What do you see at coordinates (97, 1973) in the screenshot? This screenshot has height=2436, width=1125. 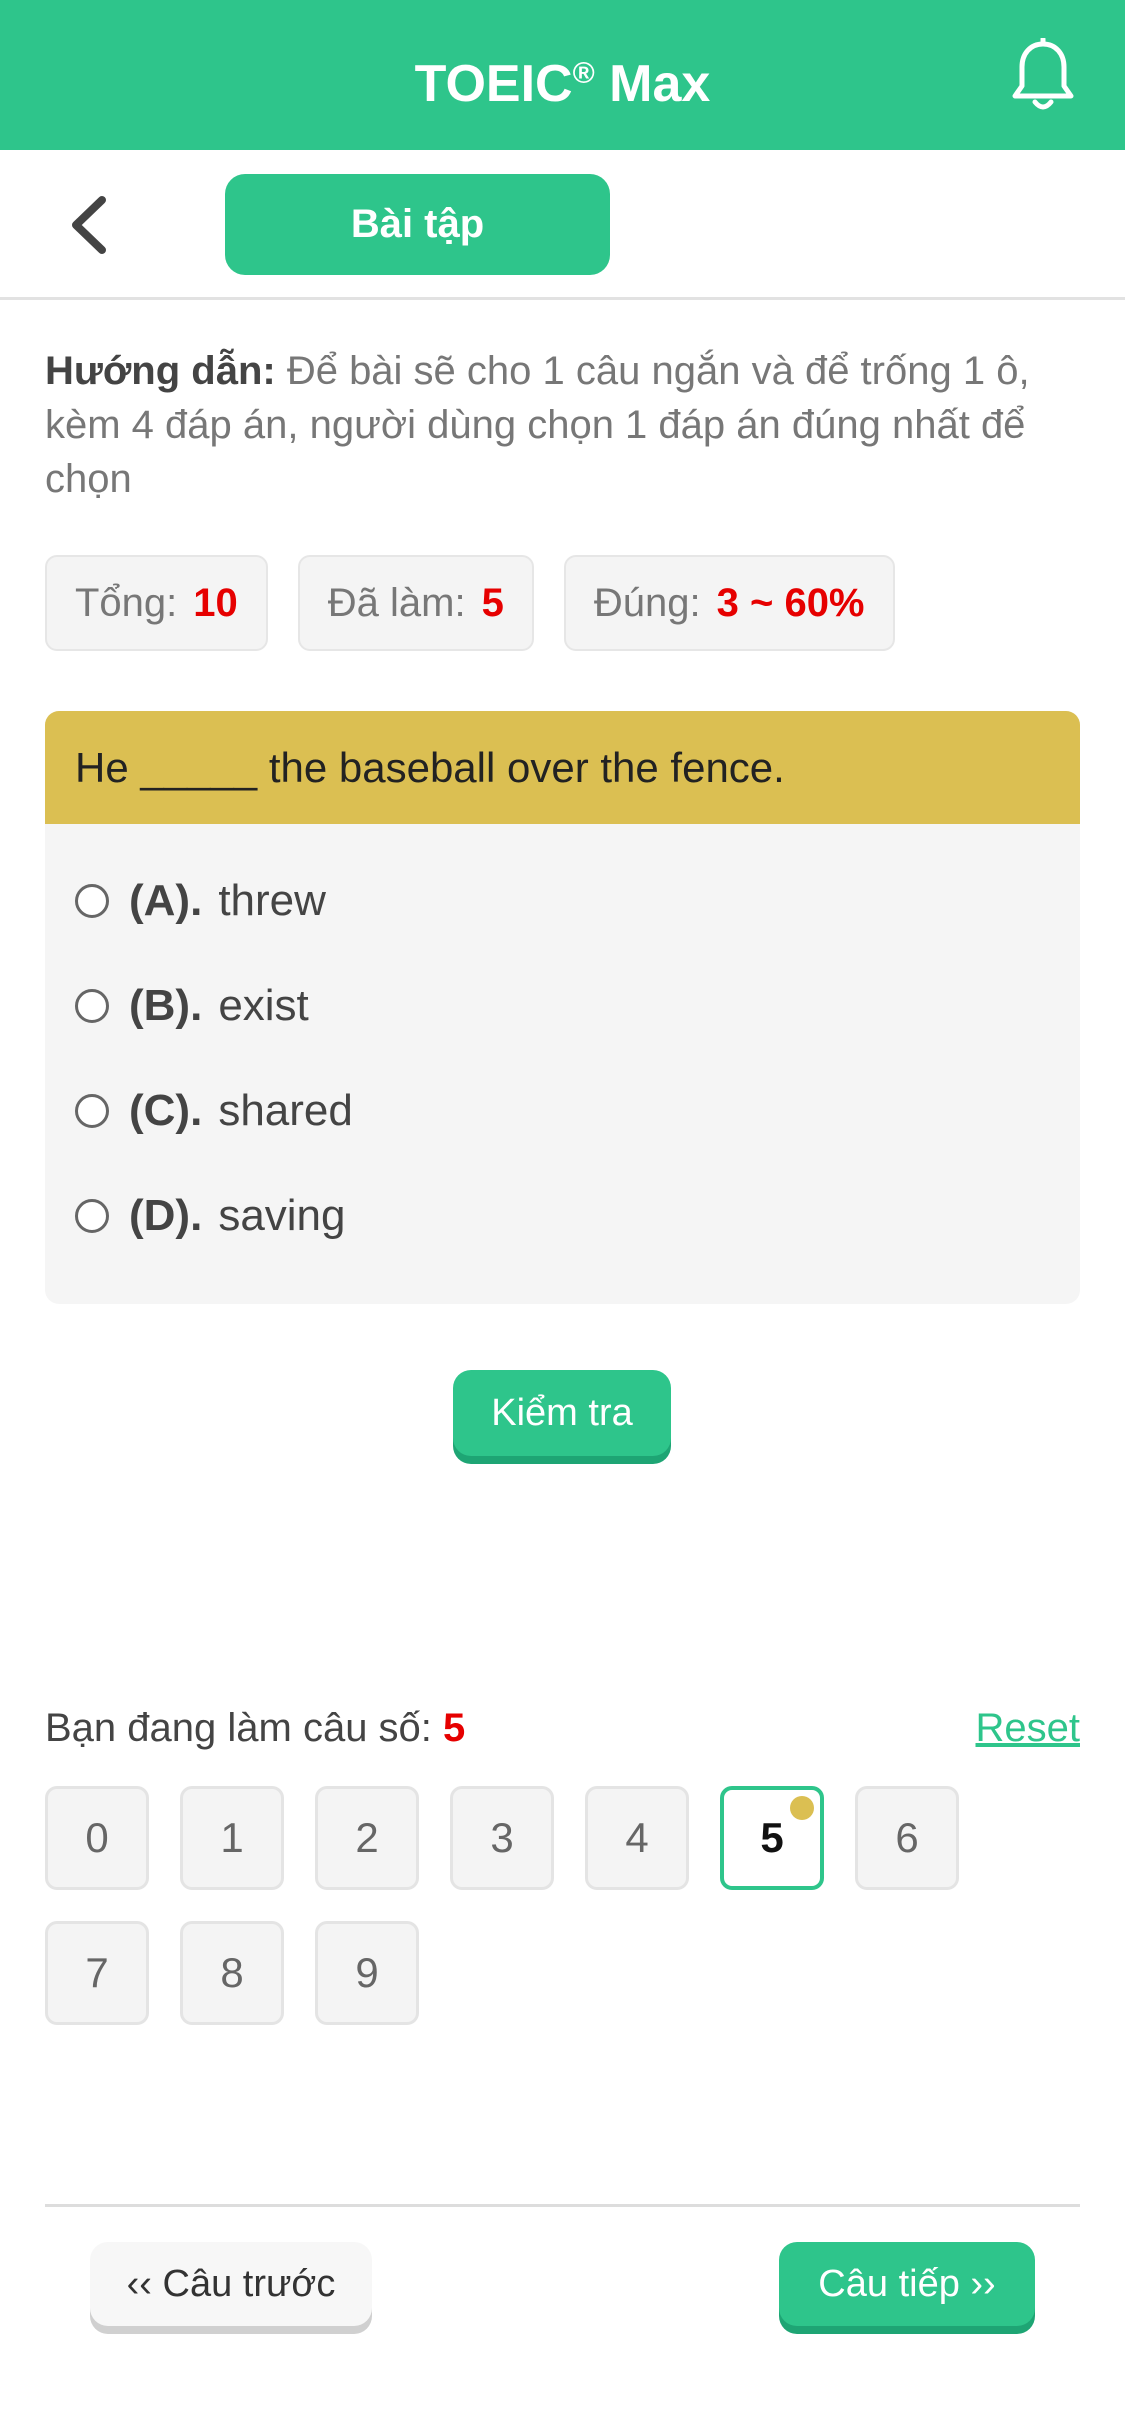 I see `question-number-button: 7` at bounding box center [97, 1973].